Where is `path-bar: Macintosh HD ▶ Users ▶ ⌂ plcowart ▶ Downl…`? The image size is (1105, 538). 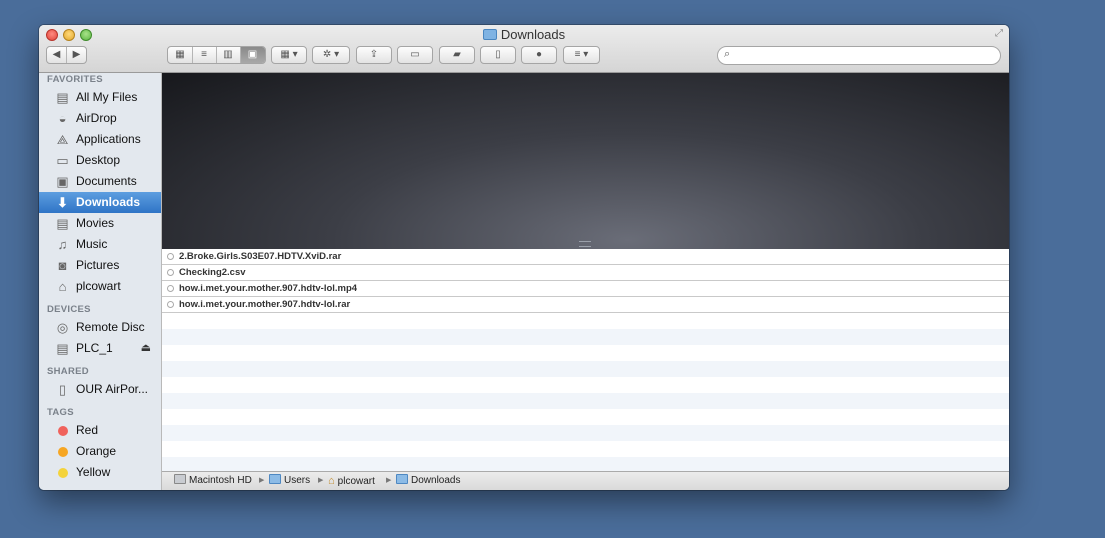 path-bar: Macintosh HD ▶ Users ▶ ⌂ plcowart ▶ Downl… is located at coordinates (585, 480).